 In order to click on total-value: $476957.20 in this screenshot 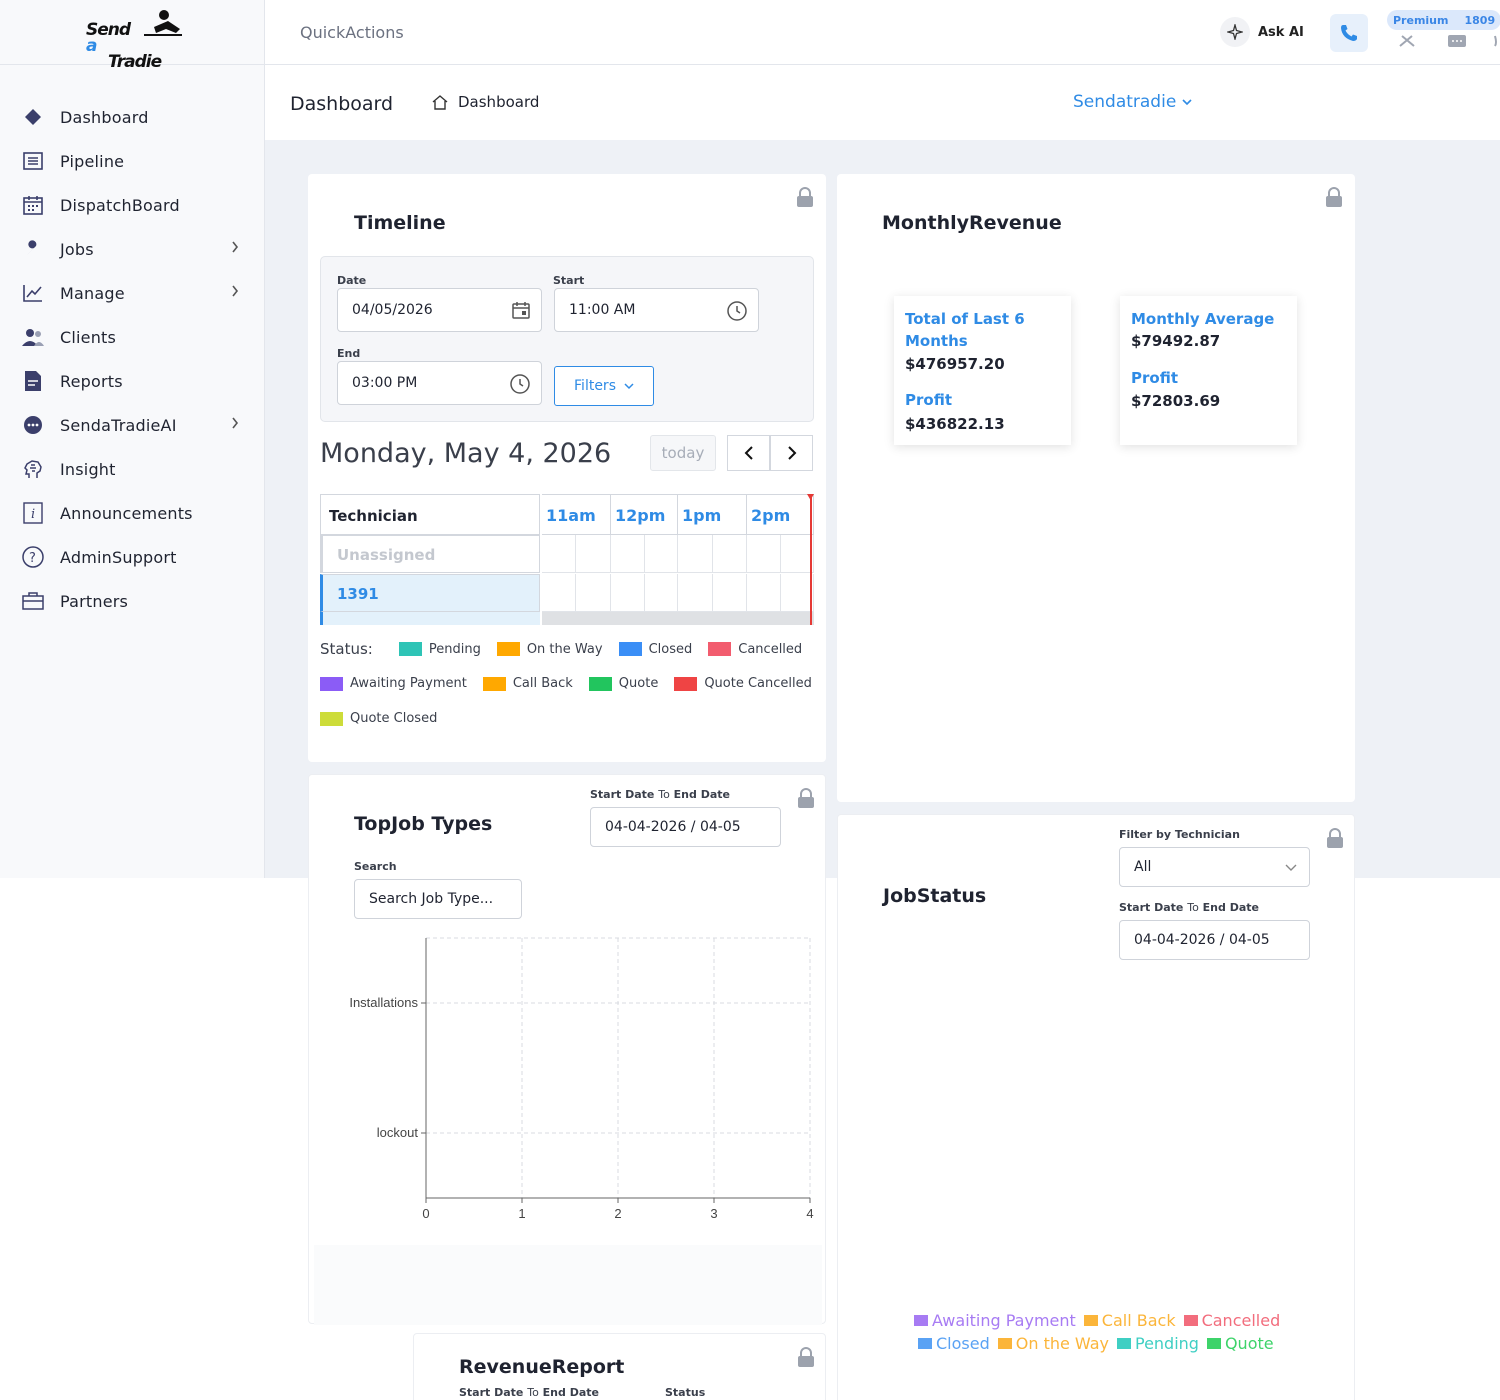, I will do `click(955, 364)`.